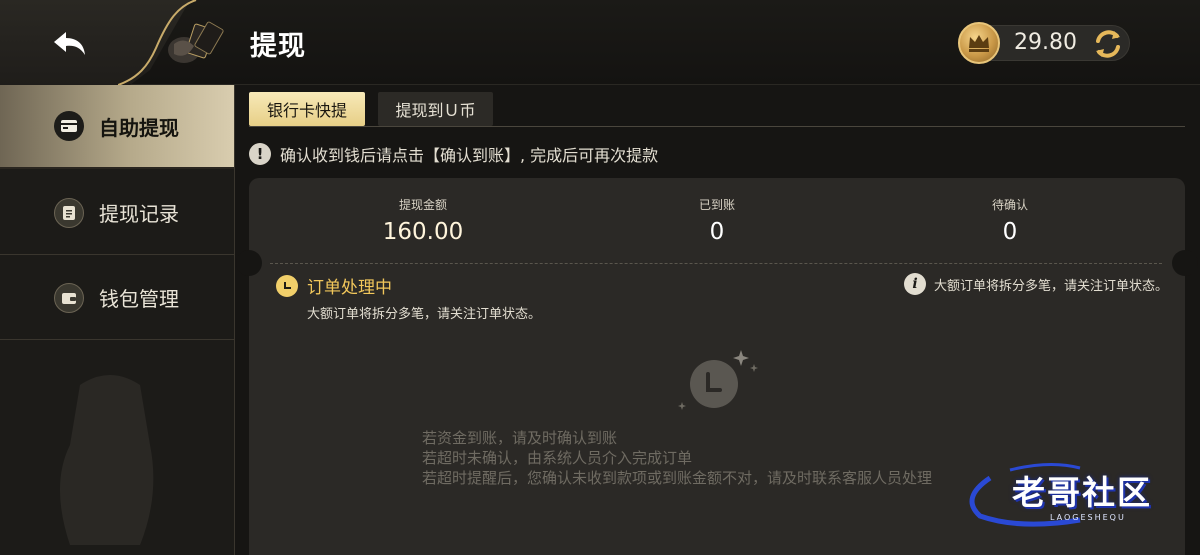 This screenshot has width=1200, height=555. Describe the element at coordinates (422, 205) in the screenshot. I see `stat-label: 提现金额` at that location.